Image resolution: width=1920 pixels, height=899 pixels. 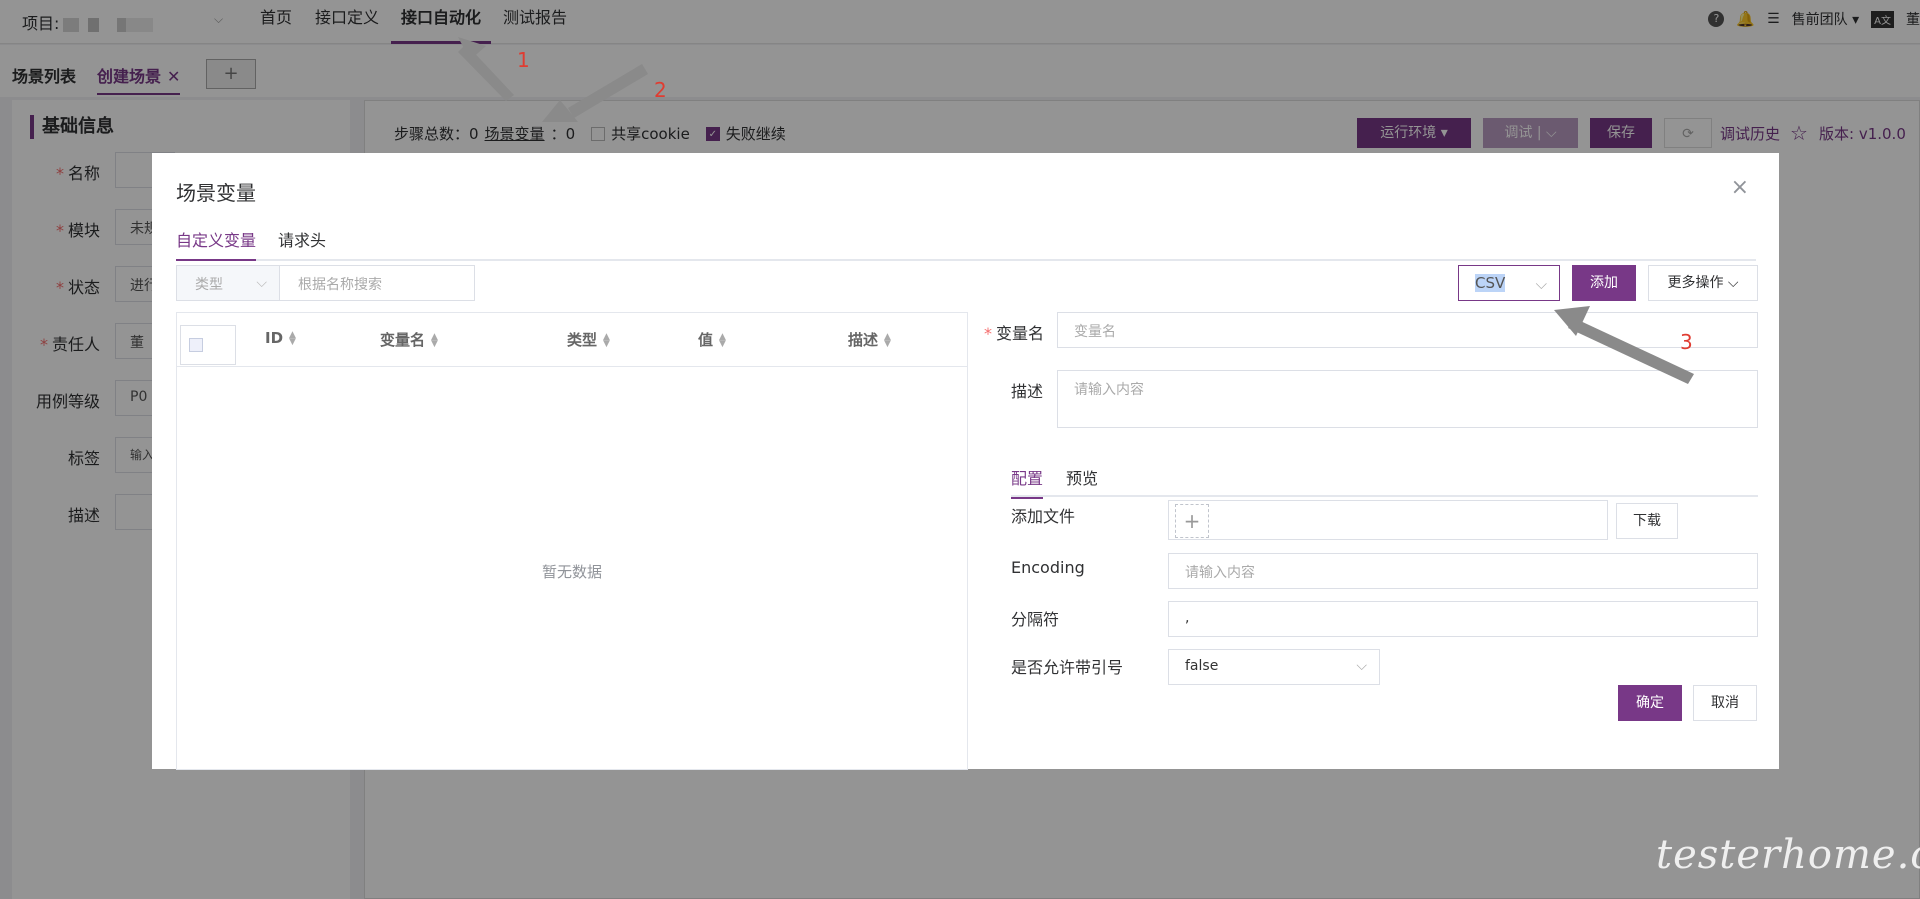 I want to click on arrow-2-shaft, so click(x=608, y=91).